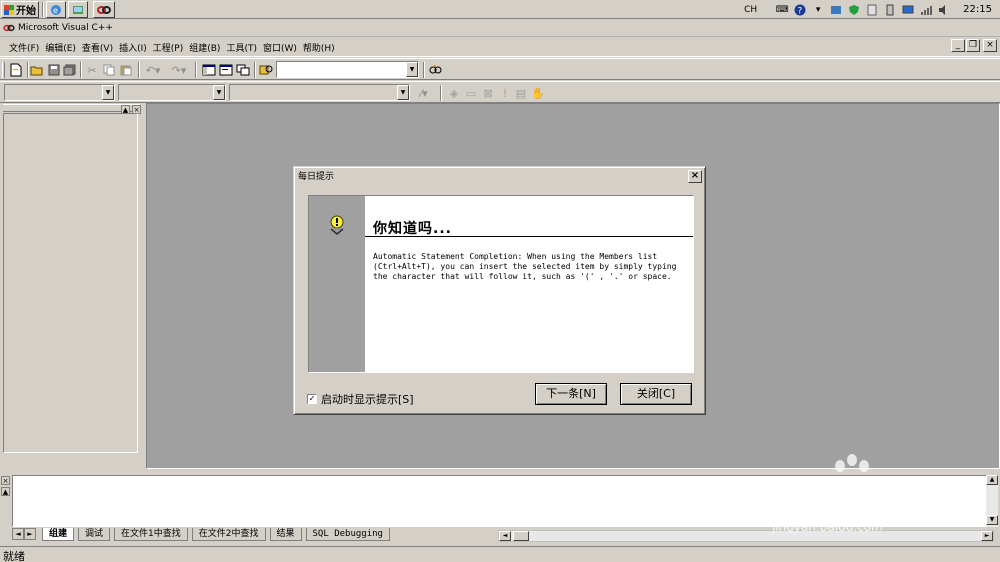 Image resolution: width=1000 pixels, height=562 pixels. What do you see at coordinates (266, 70) in the screenshot?
I see `find-in-files-icon` at bounding box center [266, 70].